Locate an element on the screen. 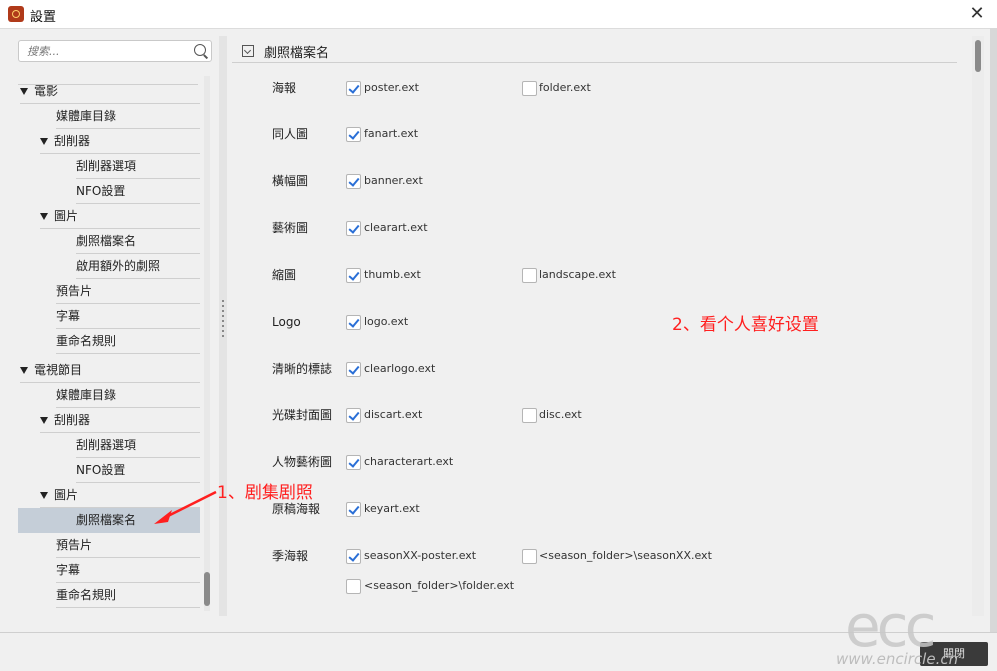  tree-item-movie-image-filenames: 劇照檔案名 is located at coordinates (138, 241).